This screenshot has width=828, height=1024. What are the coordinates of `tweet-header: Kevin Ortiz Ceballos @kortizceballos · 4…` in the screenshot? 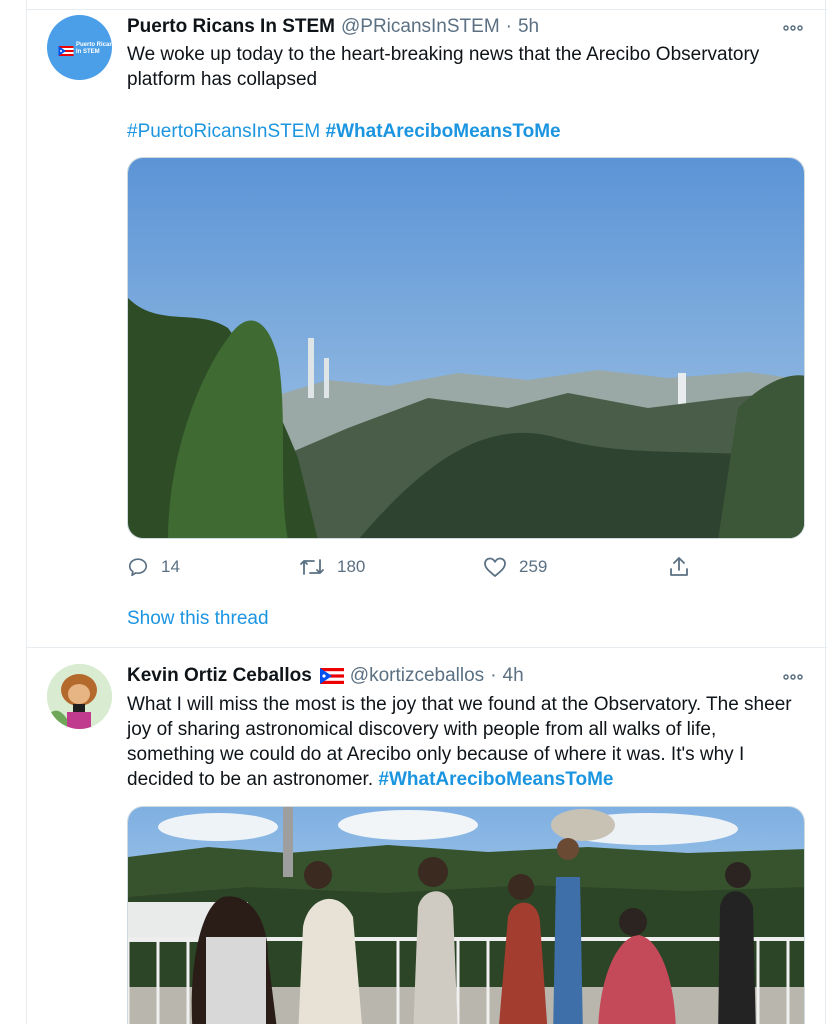 It's located at (325, 676).